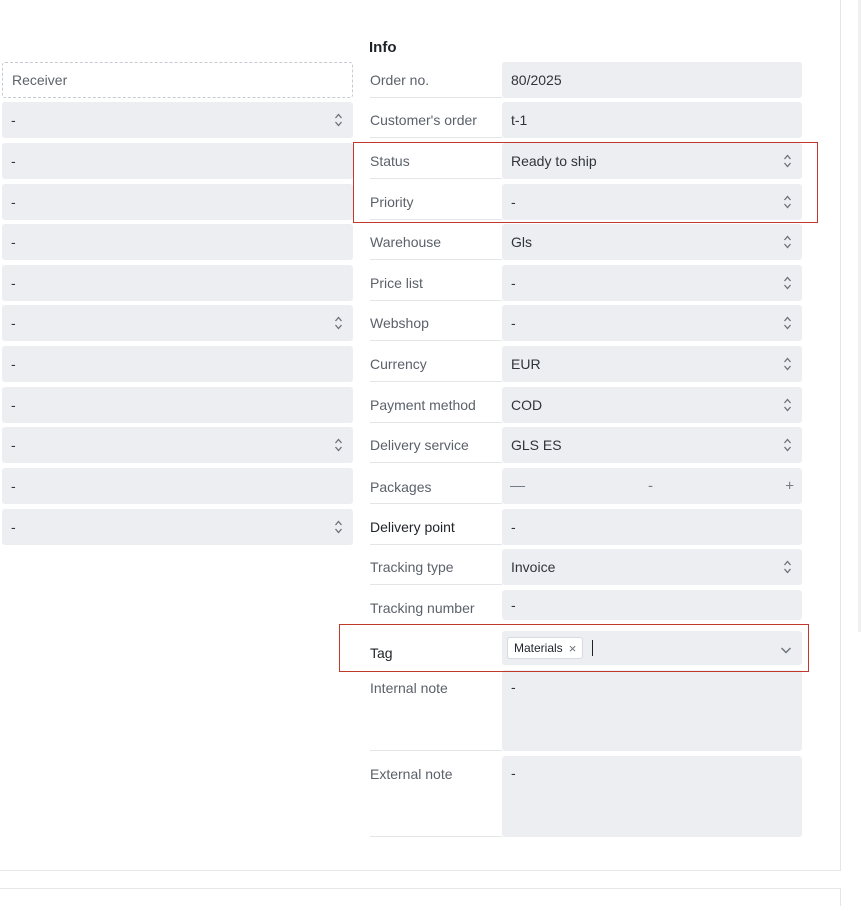 The height and width of the screenshot is (906, 861). I want to click on payment-method-value: COD, so click(527, 405).